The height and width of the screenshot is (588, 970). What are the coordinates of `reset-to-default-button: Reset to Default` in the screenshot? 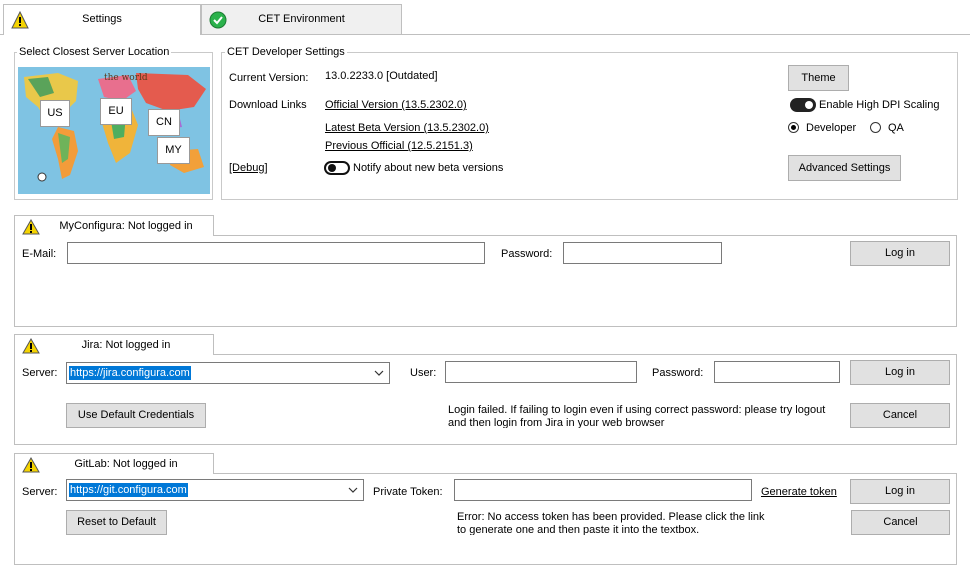 It's located at (116, 522).